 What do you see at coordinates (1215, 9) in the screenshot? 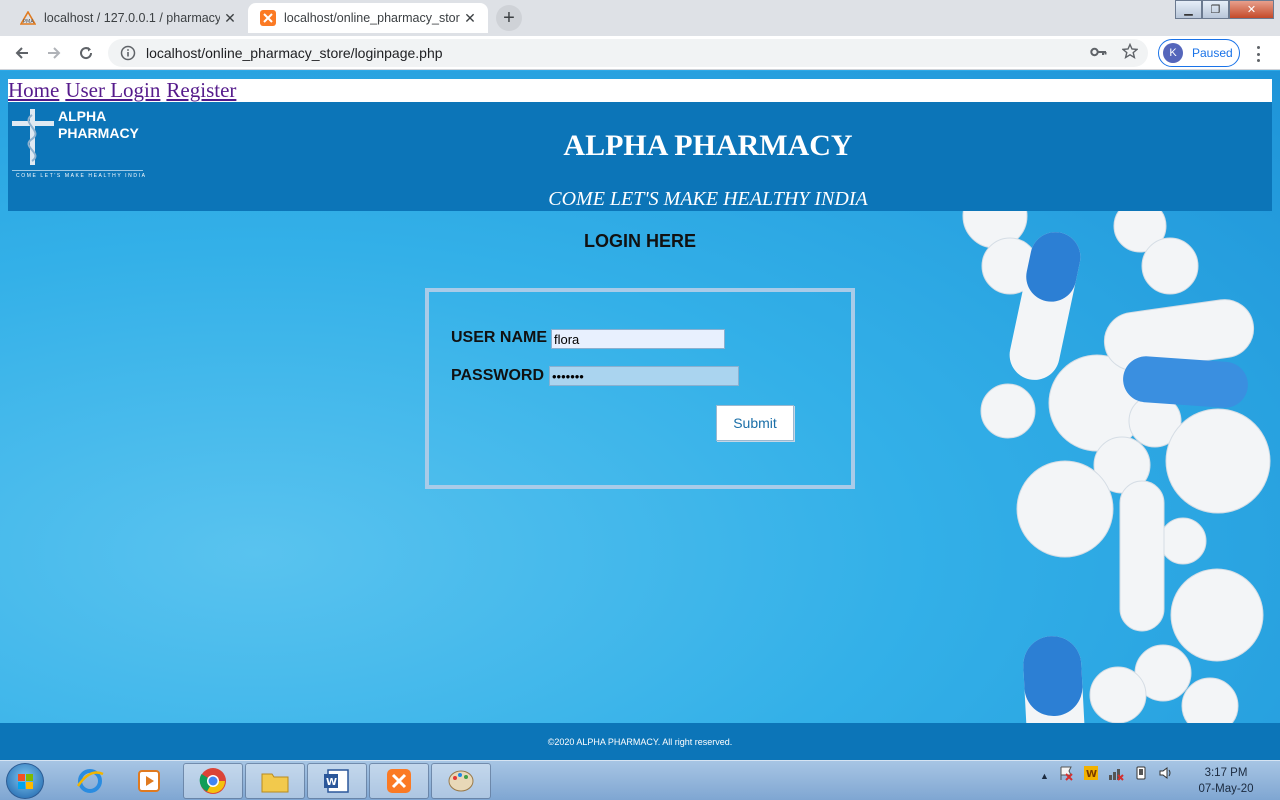
I see `restore-icon: ❐` at bounding box center [1215, 9].